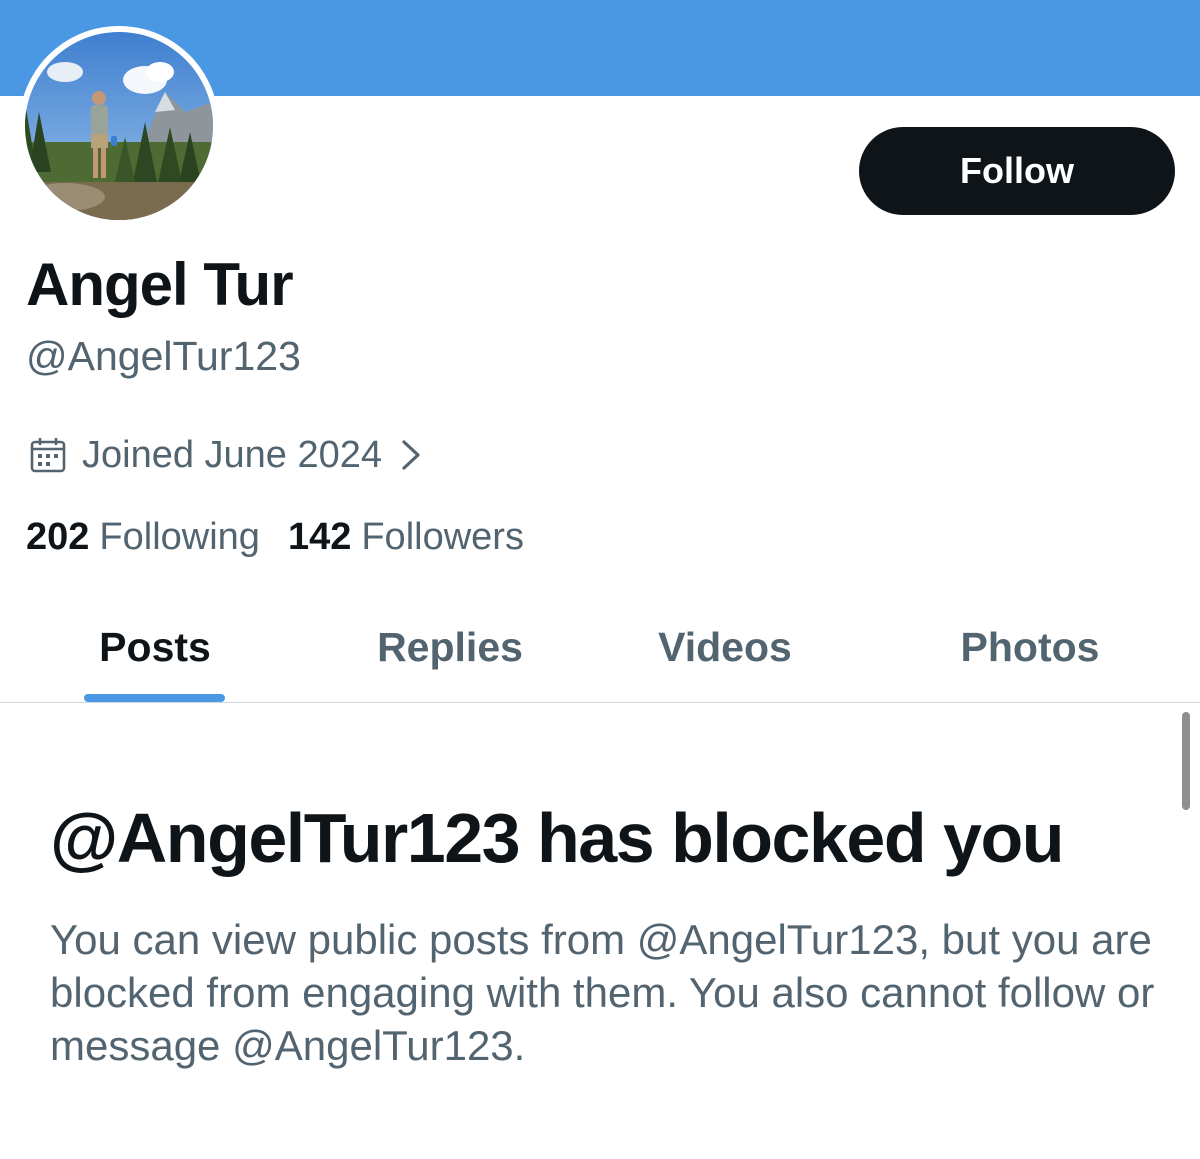  Describe the element at coordinates (160, 284) in the screenshot. I see `display-name: Angel Tur` at that location.